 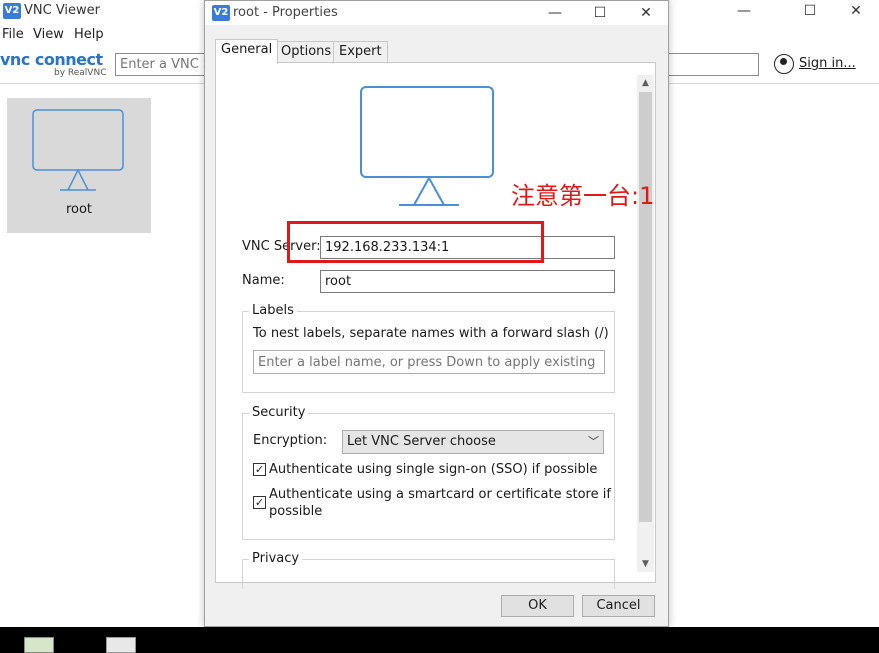 I want to click on close-button: ✕, so click(x=856, y=11).